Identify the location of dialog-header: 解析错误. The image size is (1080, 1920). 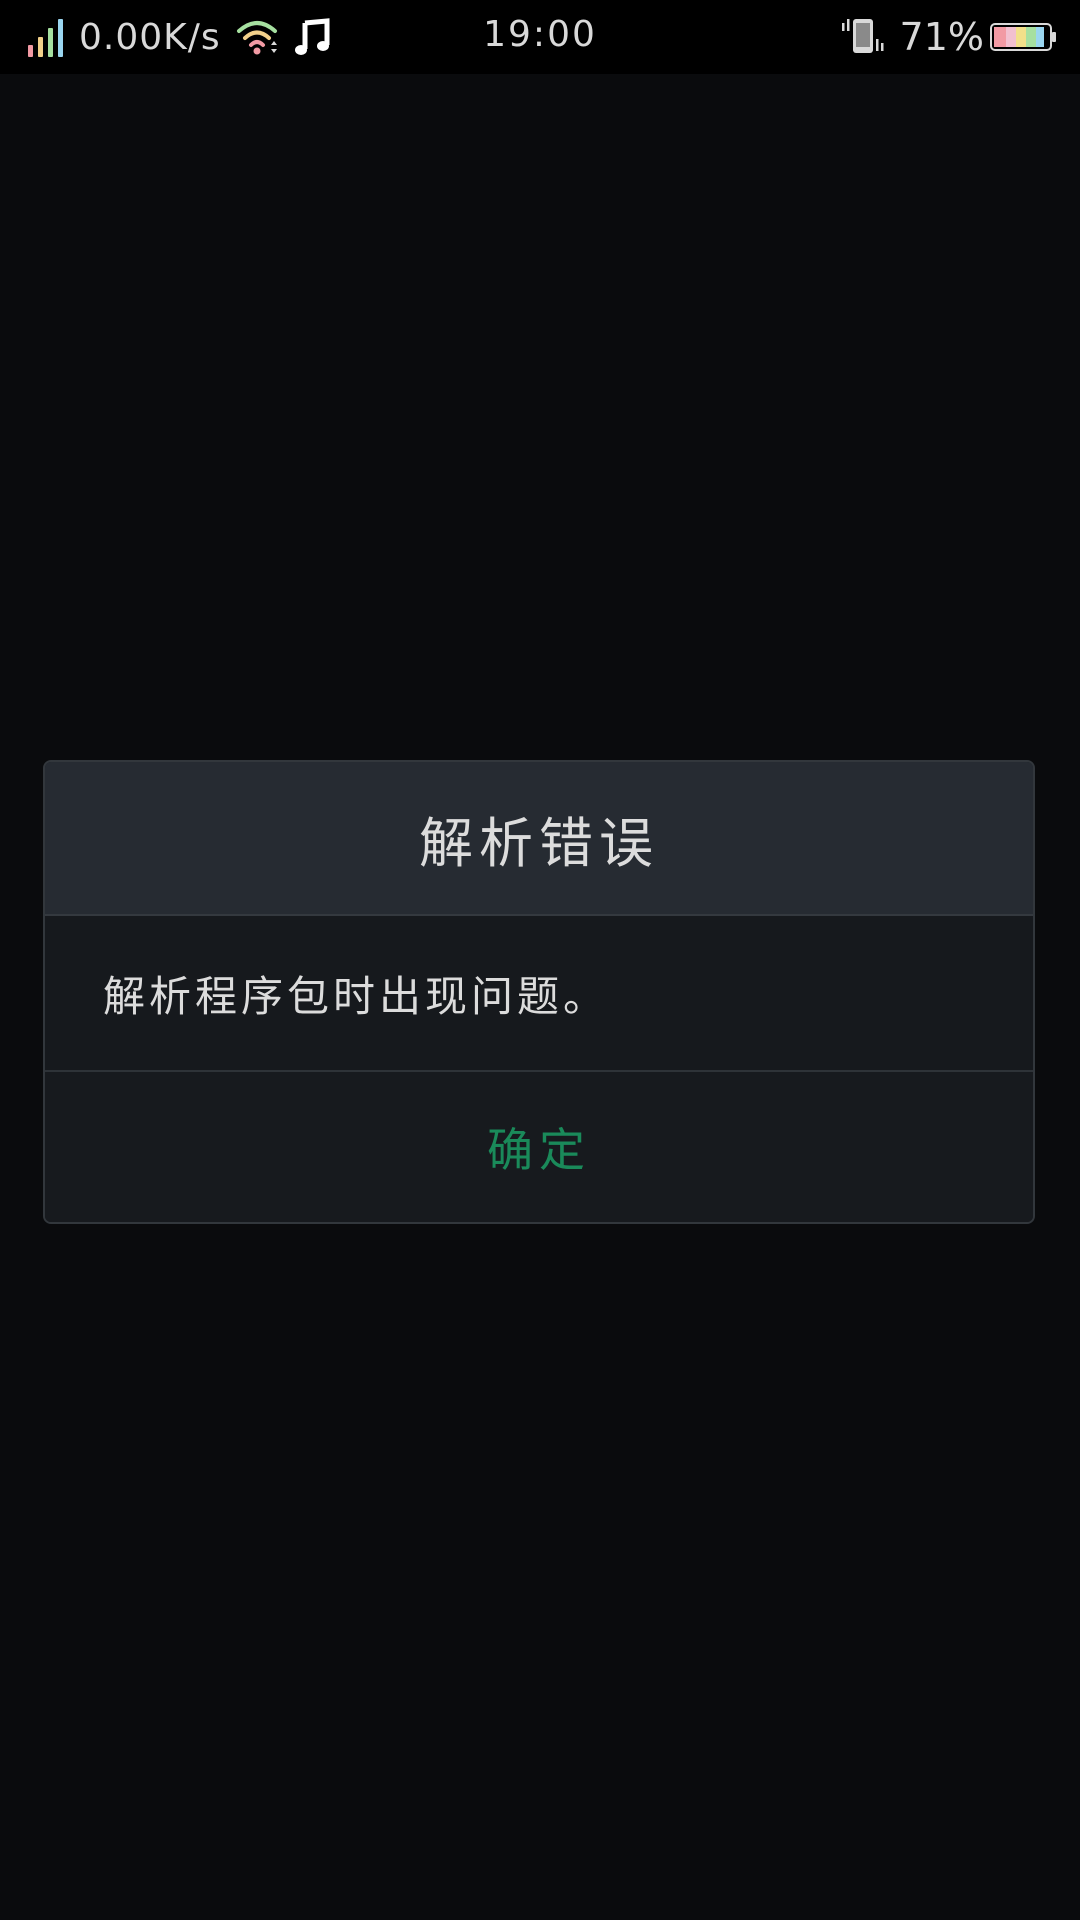
(539, 839).